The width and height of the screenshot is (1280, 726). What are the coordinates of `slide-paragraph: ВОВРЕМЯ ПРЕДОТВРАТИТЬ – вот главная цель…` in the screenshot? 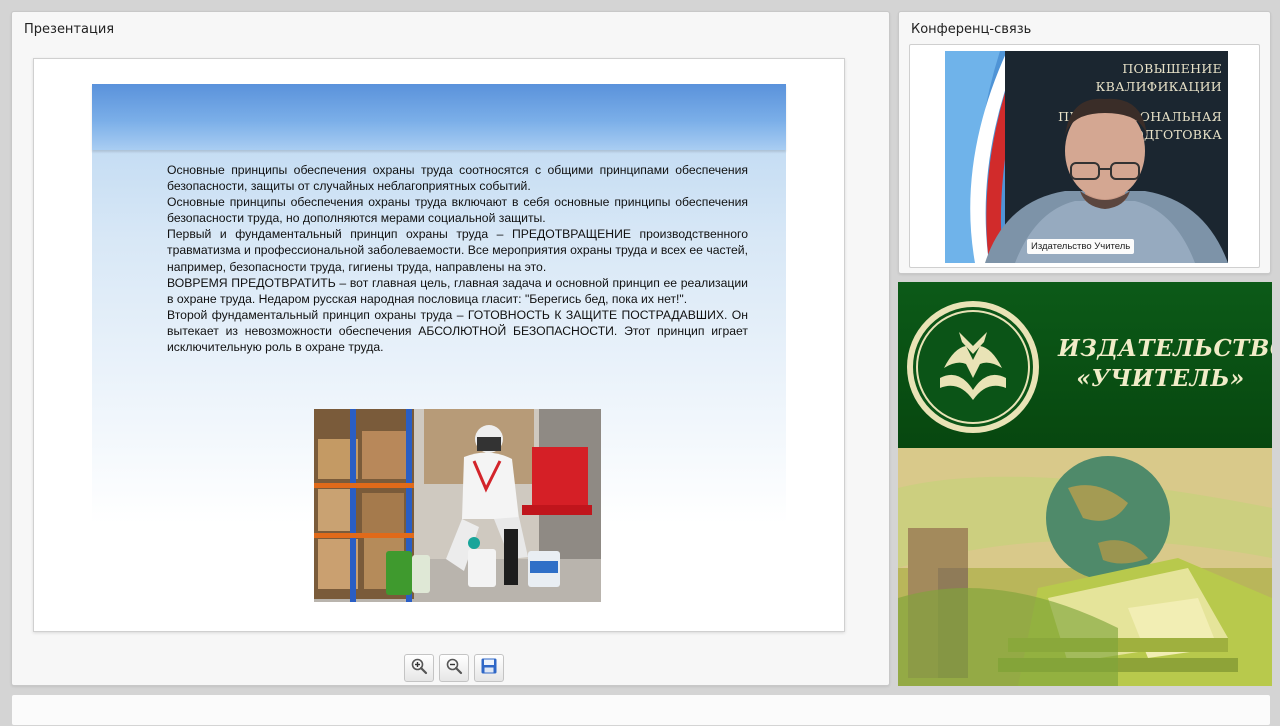 It's located at (457, 290).